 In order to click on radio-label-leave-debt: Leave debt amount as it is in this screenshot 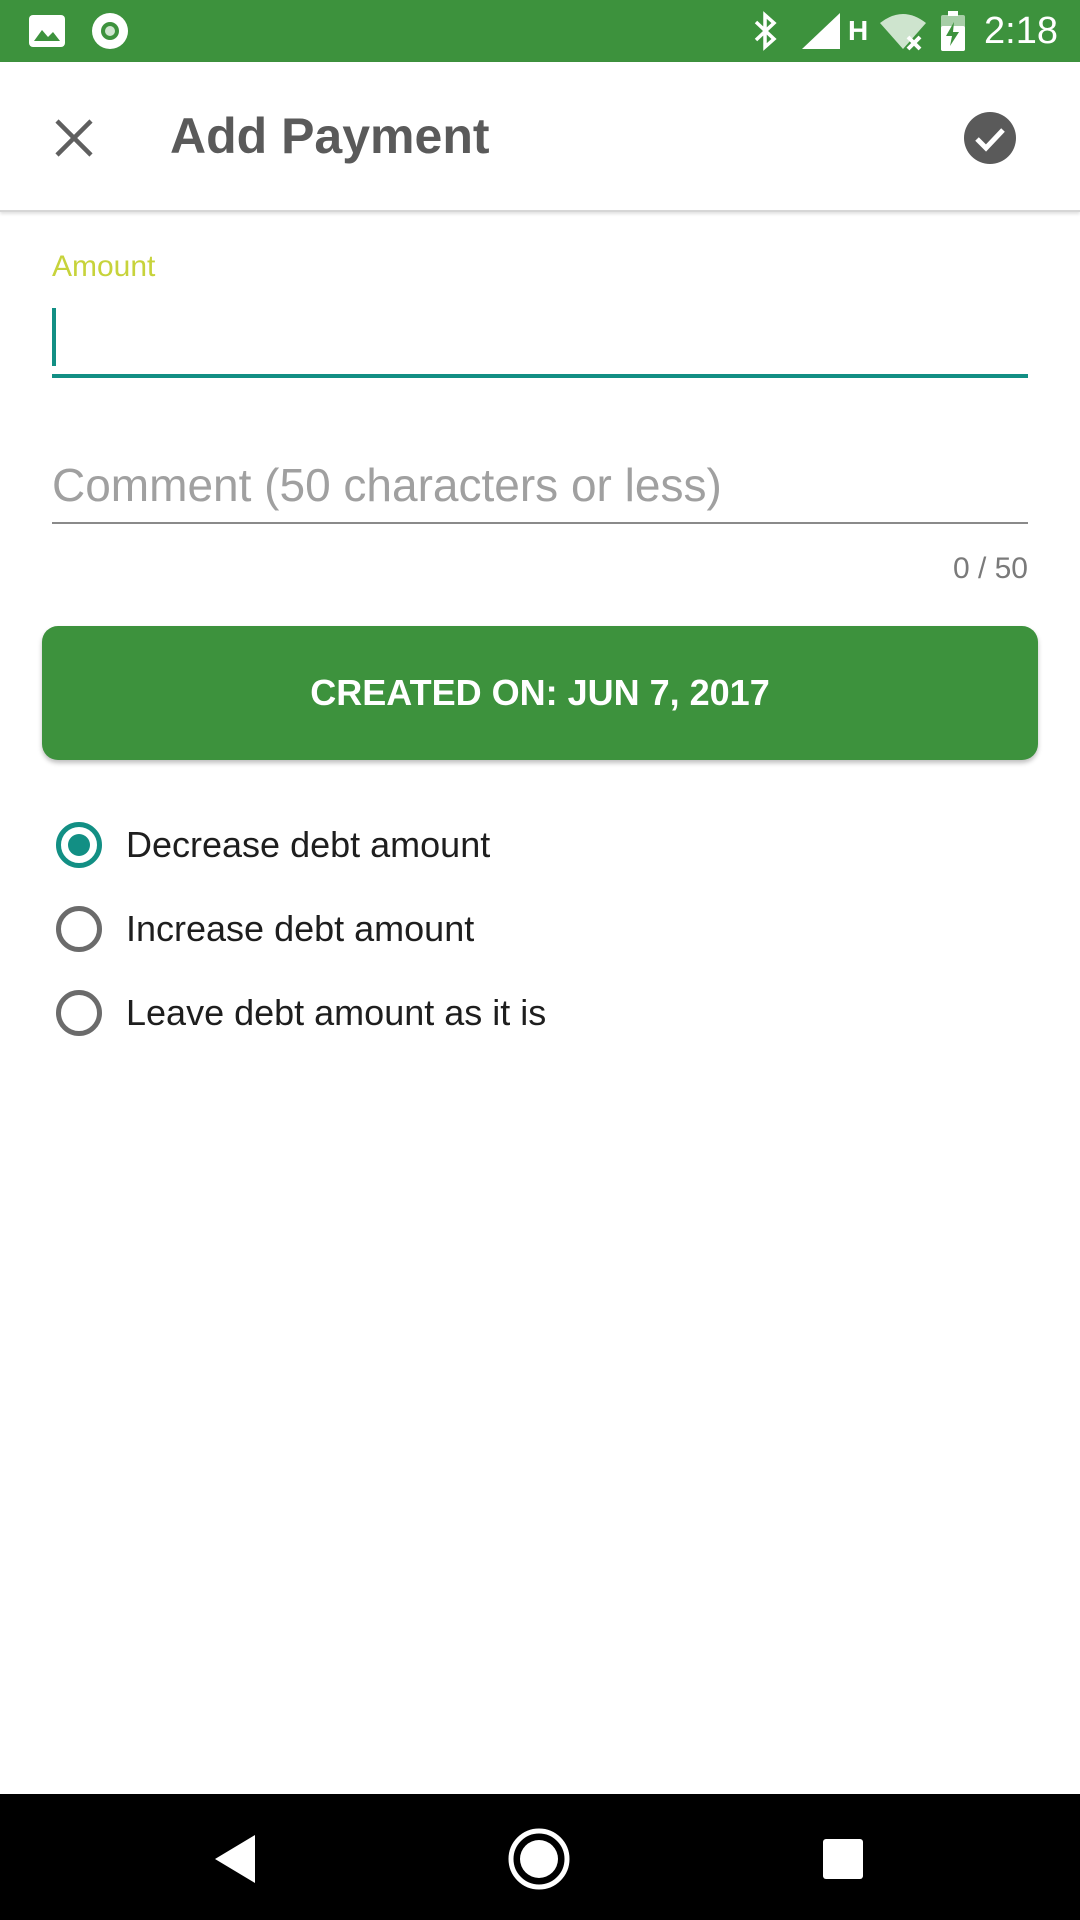, I will do `click(336, 1012)`.